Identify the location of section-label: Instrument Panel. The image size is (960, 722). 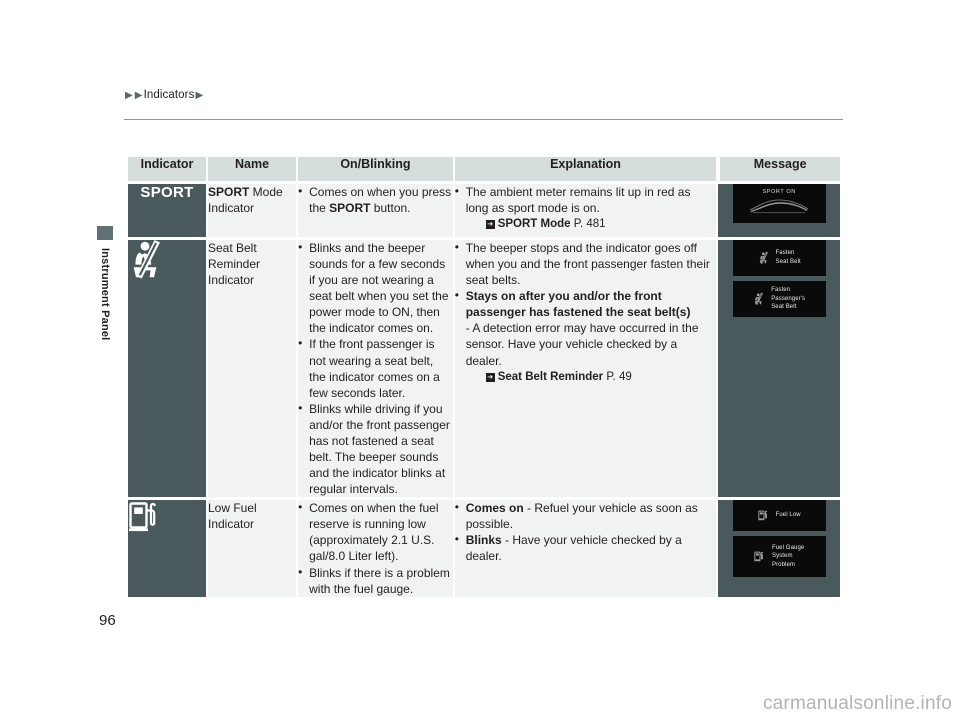
(105, 318).